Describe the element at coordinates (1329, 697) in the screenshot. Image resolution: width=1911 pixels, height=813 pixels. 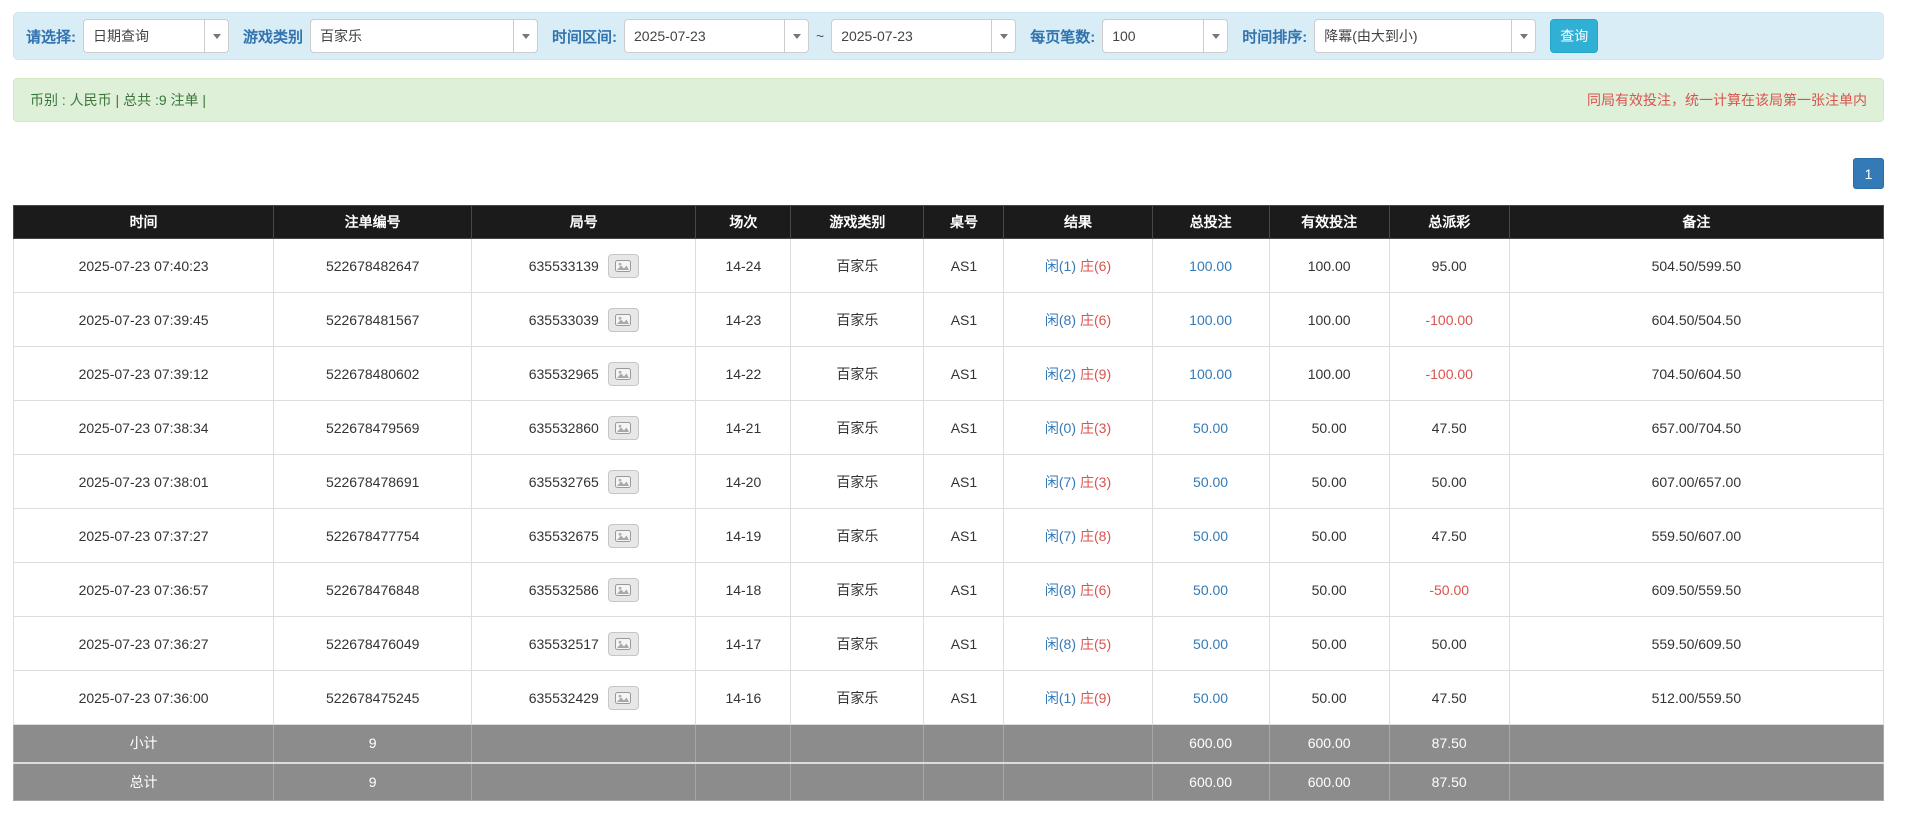
I see `cell-valid-bet: 50.00` at that location.